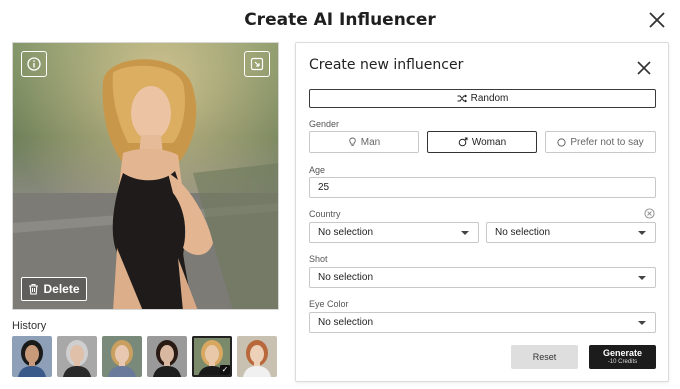 This screenshot has height=389, width=680. What do you see at coordinates (325, 214) in the screenshot?
I see `country-label: Country` at bounding box center [325, 214].